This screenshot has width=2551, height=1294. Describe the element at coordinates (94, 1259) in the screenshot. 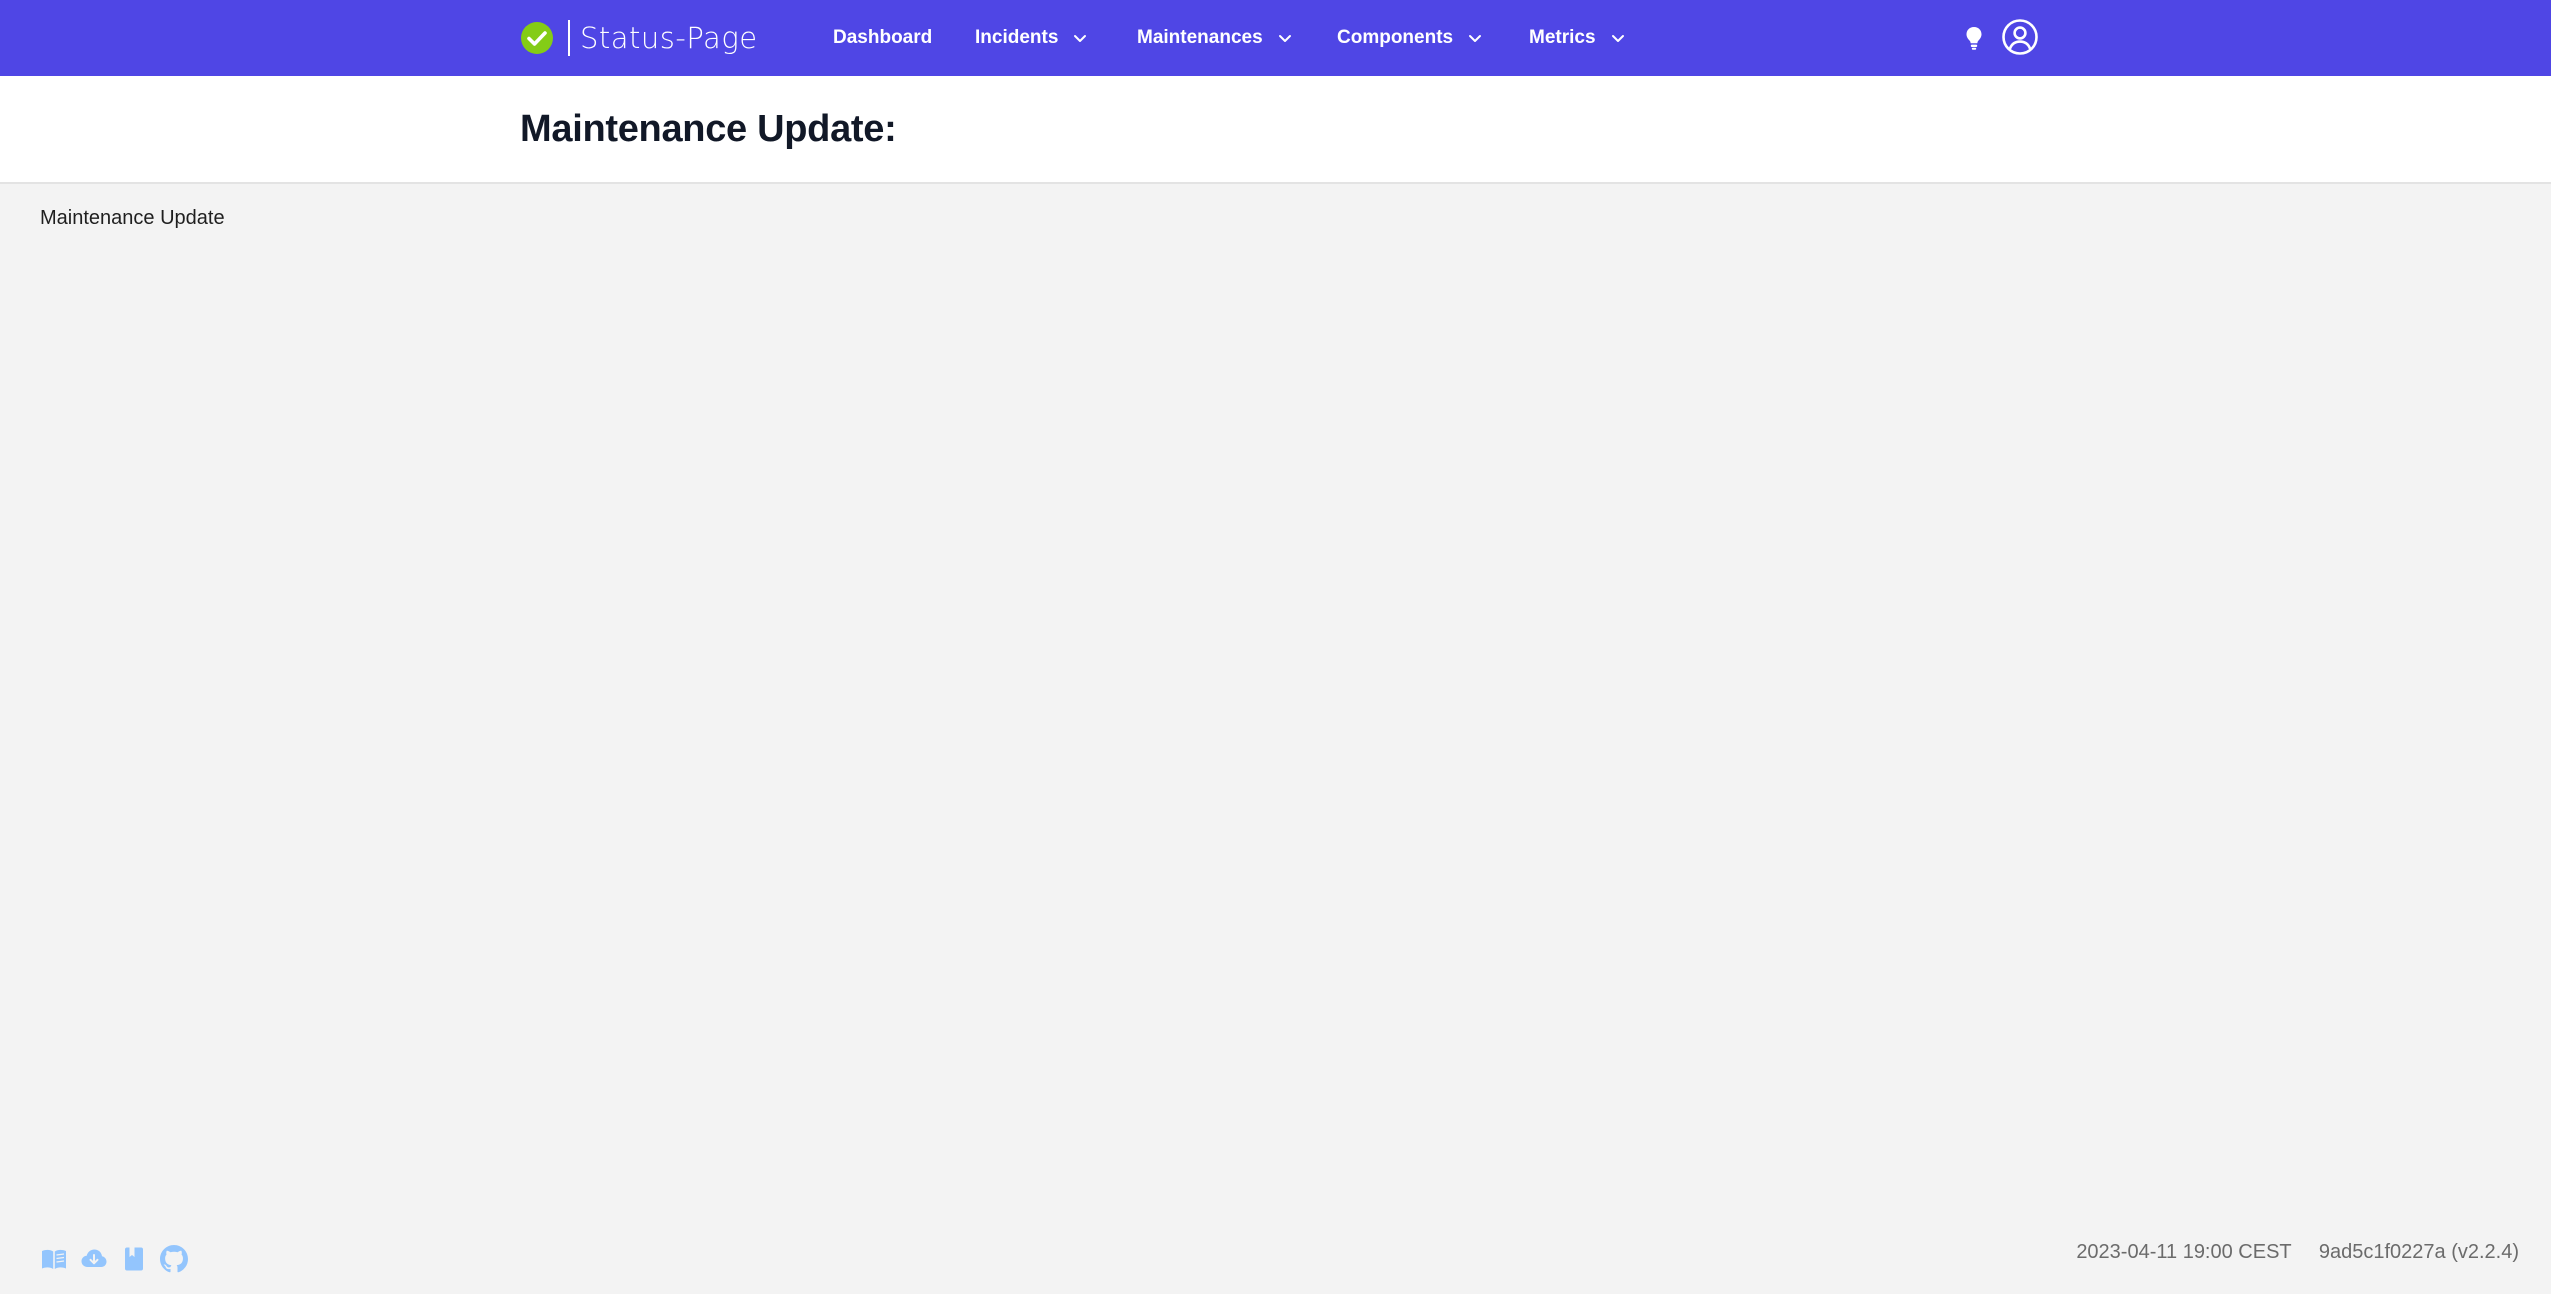

I see `cloud-download-icon` at that location.